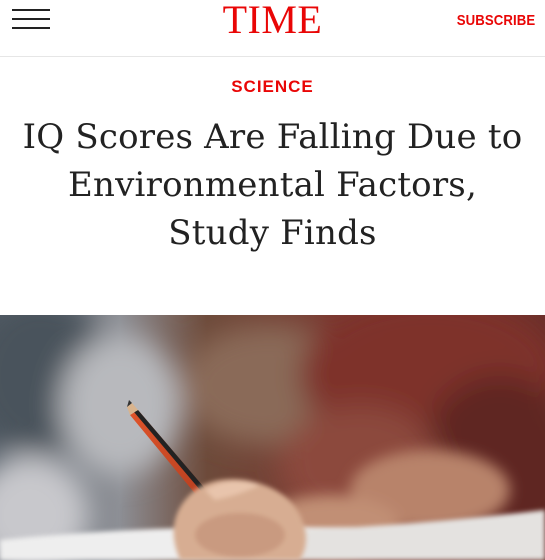  I want to click on subscribe-link: SUBSCRIBE, so click(495, 20).